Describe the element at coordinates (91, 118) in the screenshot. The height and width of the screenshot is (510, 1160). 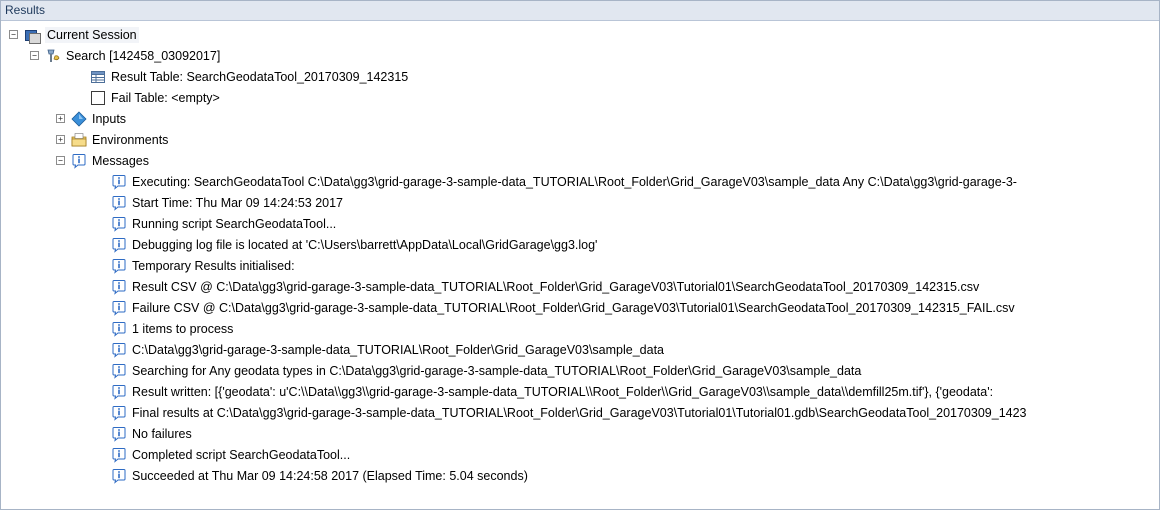
I see `tree-node-inputs: + Inputs` at that location.